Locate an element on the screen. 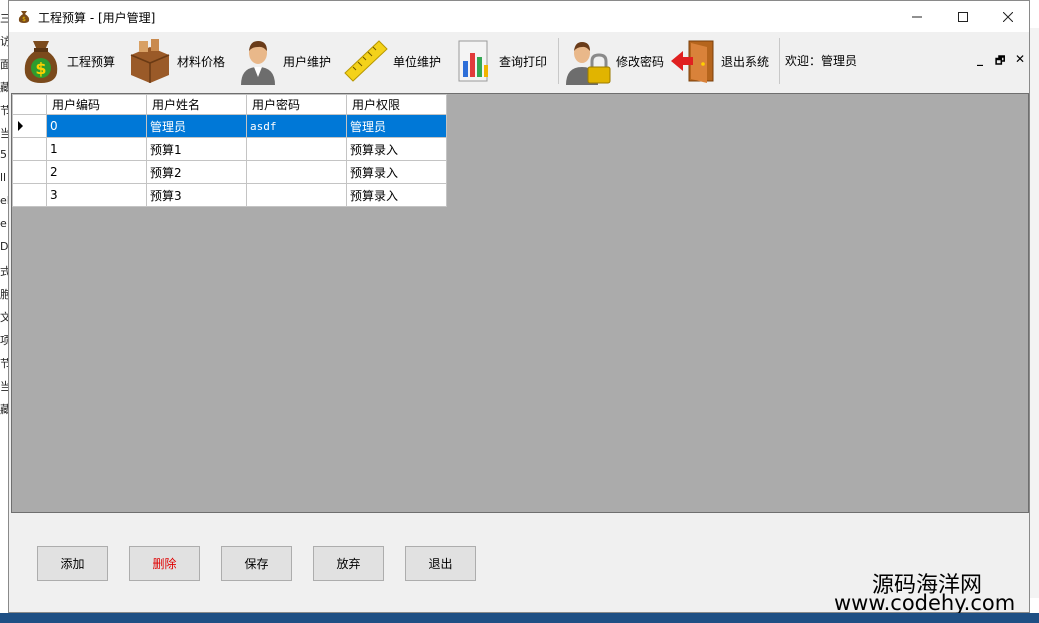 The height and width of the screenshot is (623, 1039). ruler-icon is located at coordinates (366, 61).